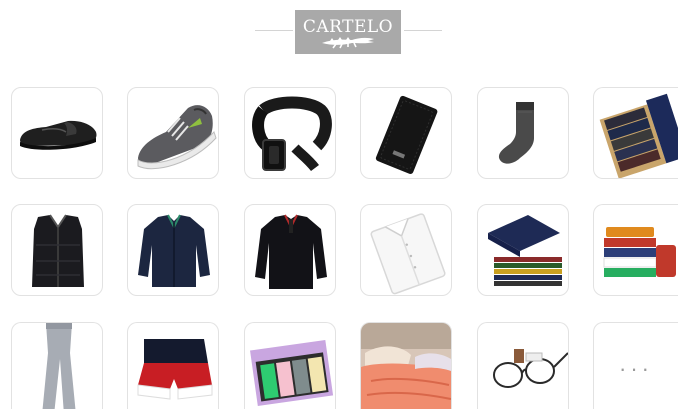 Image resolution: width=678 pixels, height=409 pixels. I want to click on category-leggings, so click(57, 365).